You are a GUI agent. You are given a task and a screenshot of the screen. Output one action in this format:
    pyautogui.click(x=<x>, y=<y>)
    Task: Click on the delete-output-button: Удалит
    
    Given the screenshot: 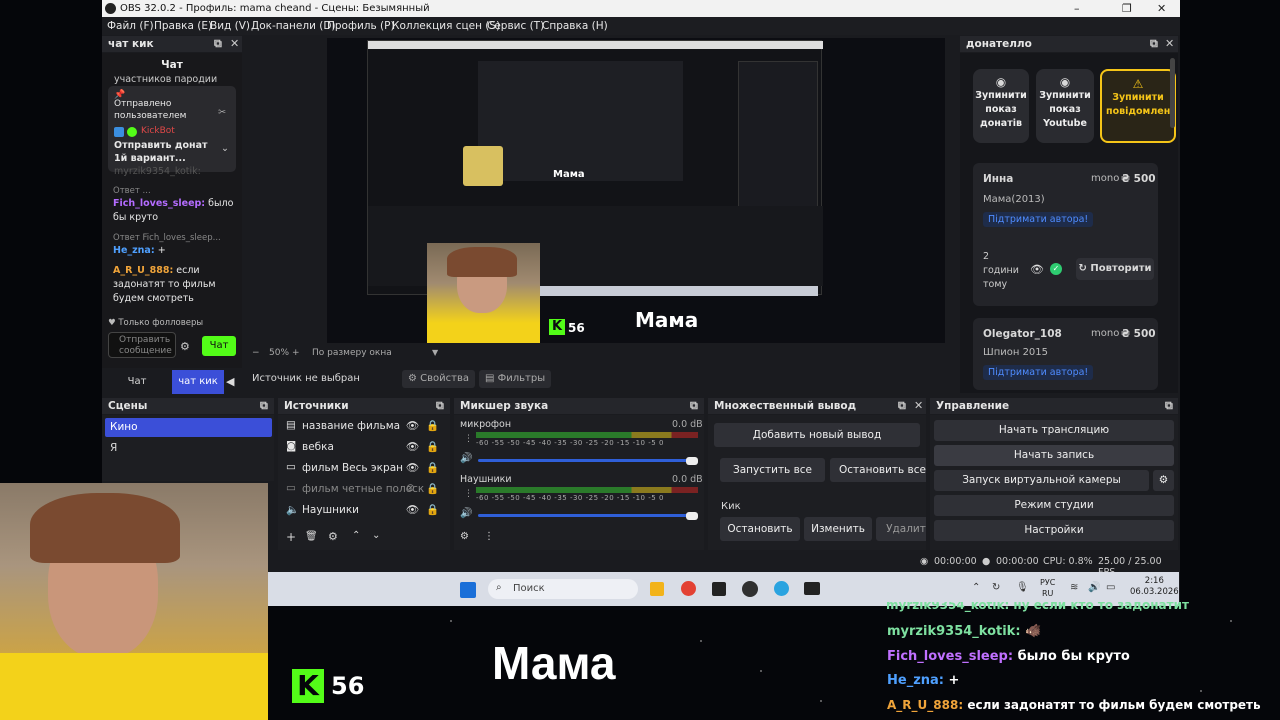 What is the action you would take?
    pyautogui.click(x=901, y=529)
    